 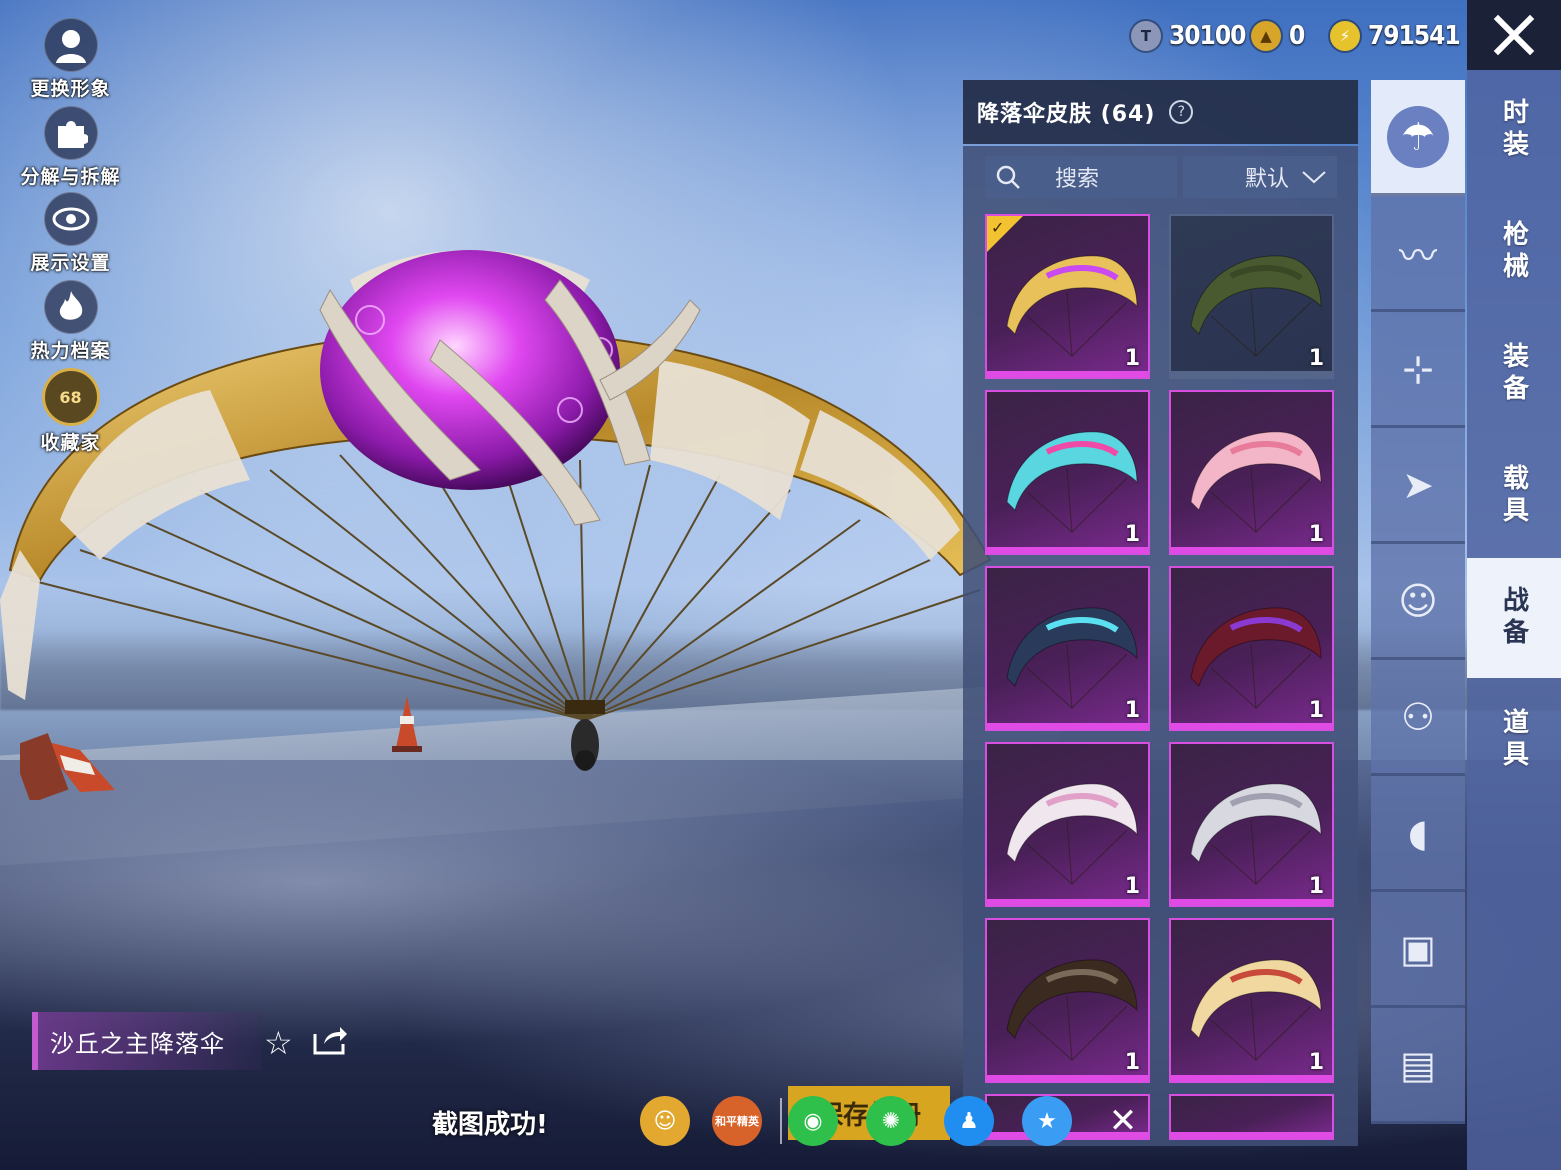 I want to click on category-tab: 战备, so click(x=1514, y=618).